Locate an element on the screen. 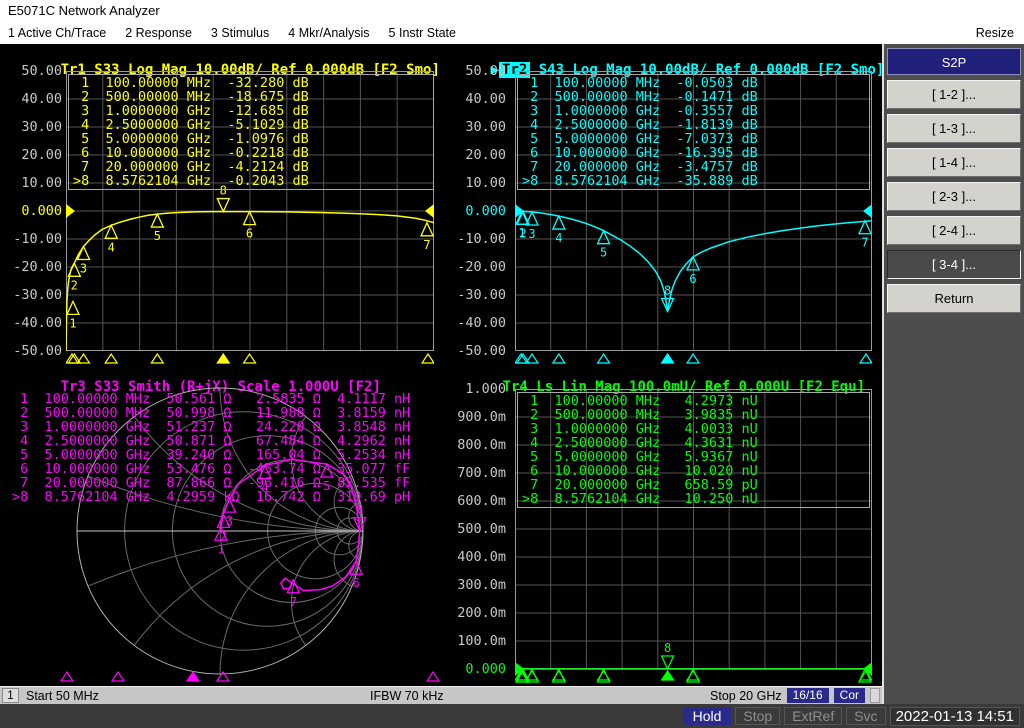  marker-table-row: 1 100.00000 MHz -32.280 dB is located at coordinates (191, 83).